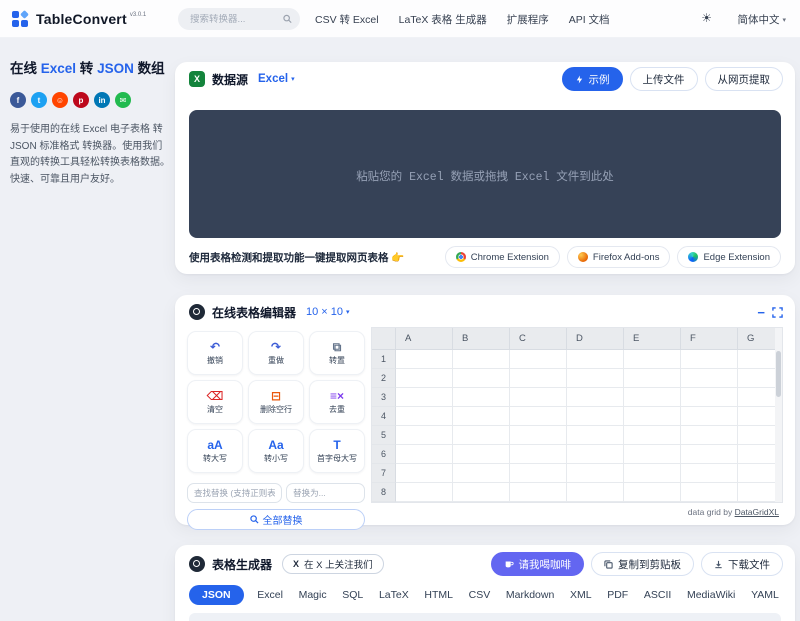 The width and height of the screenshot is (800, 621). What do you see at coordinates (60, 100) in the screenshot?
I see `reddit-icon: ☺` at bounding box center [60, 100].